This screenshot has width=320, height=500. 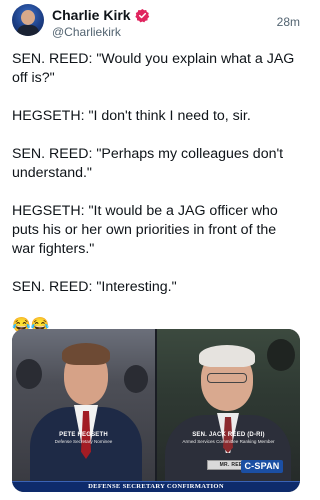 I want to click on reed-glasses, so click(x=227, y=378).